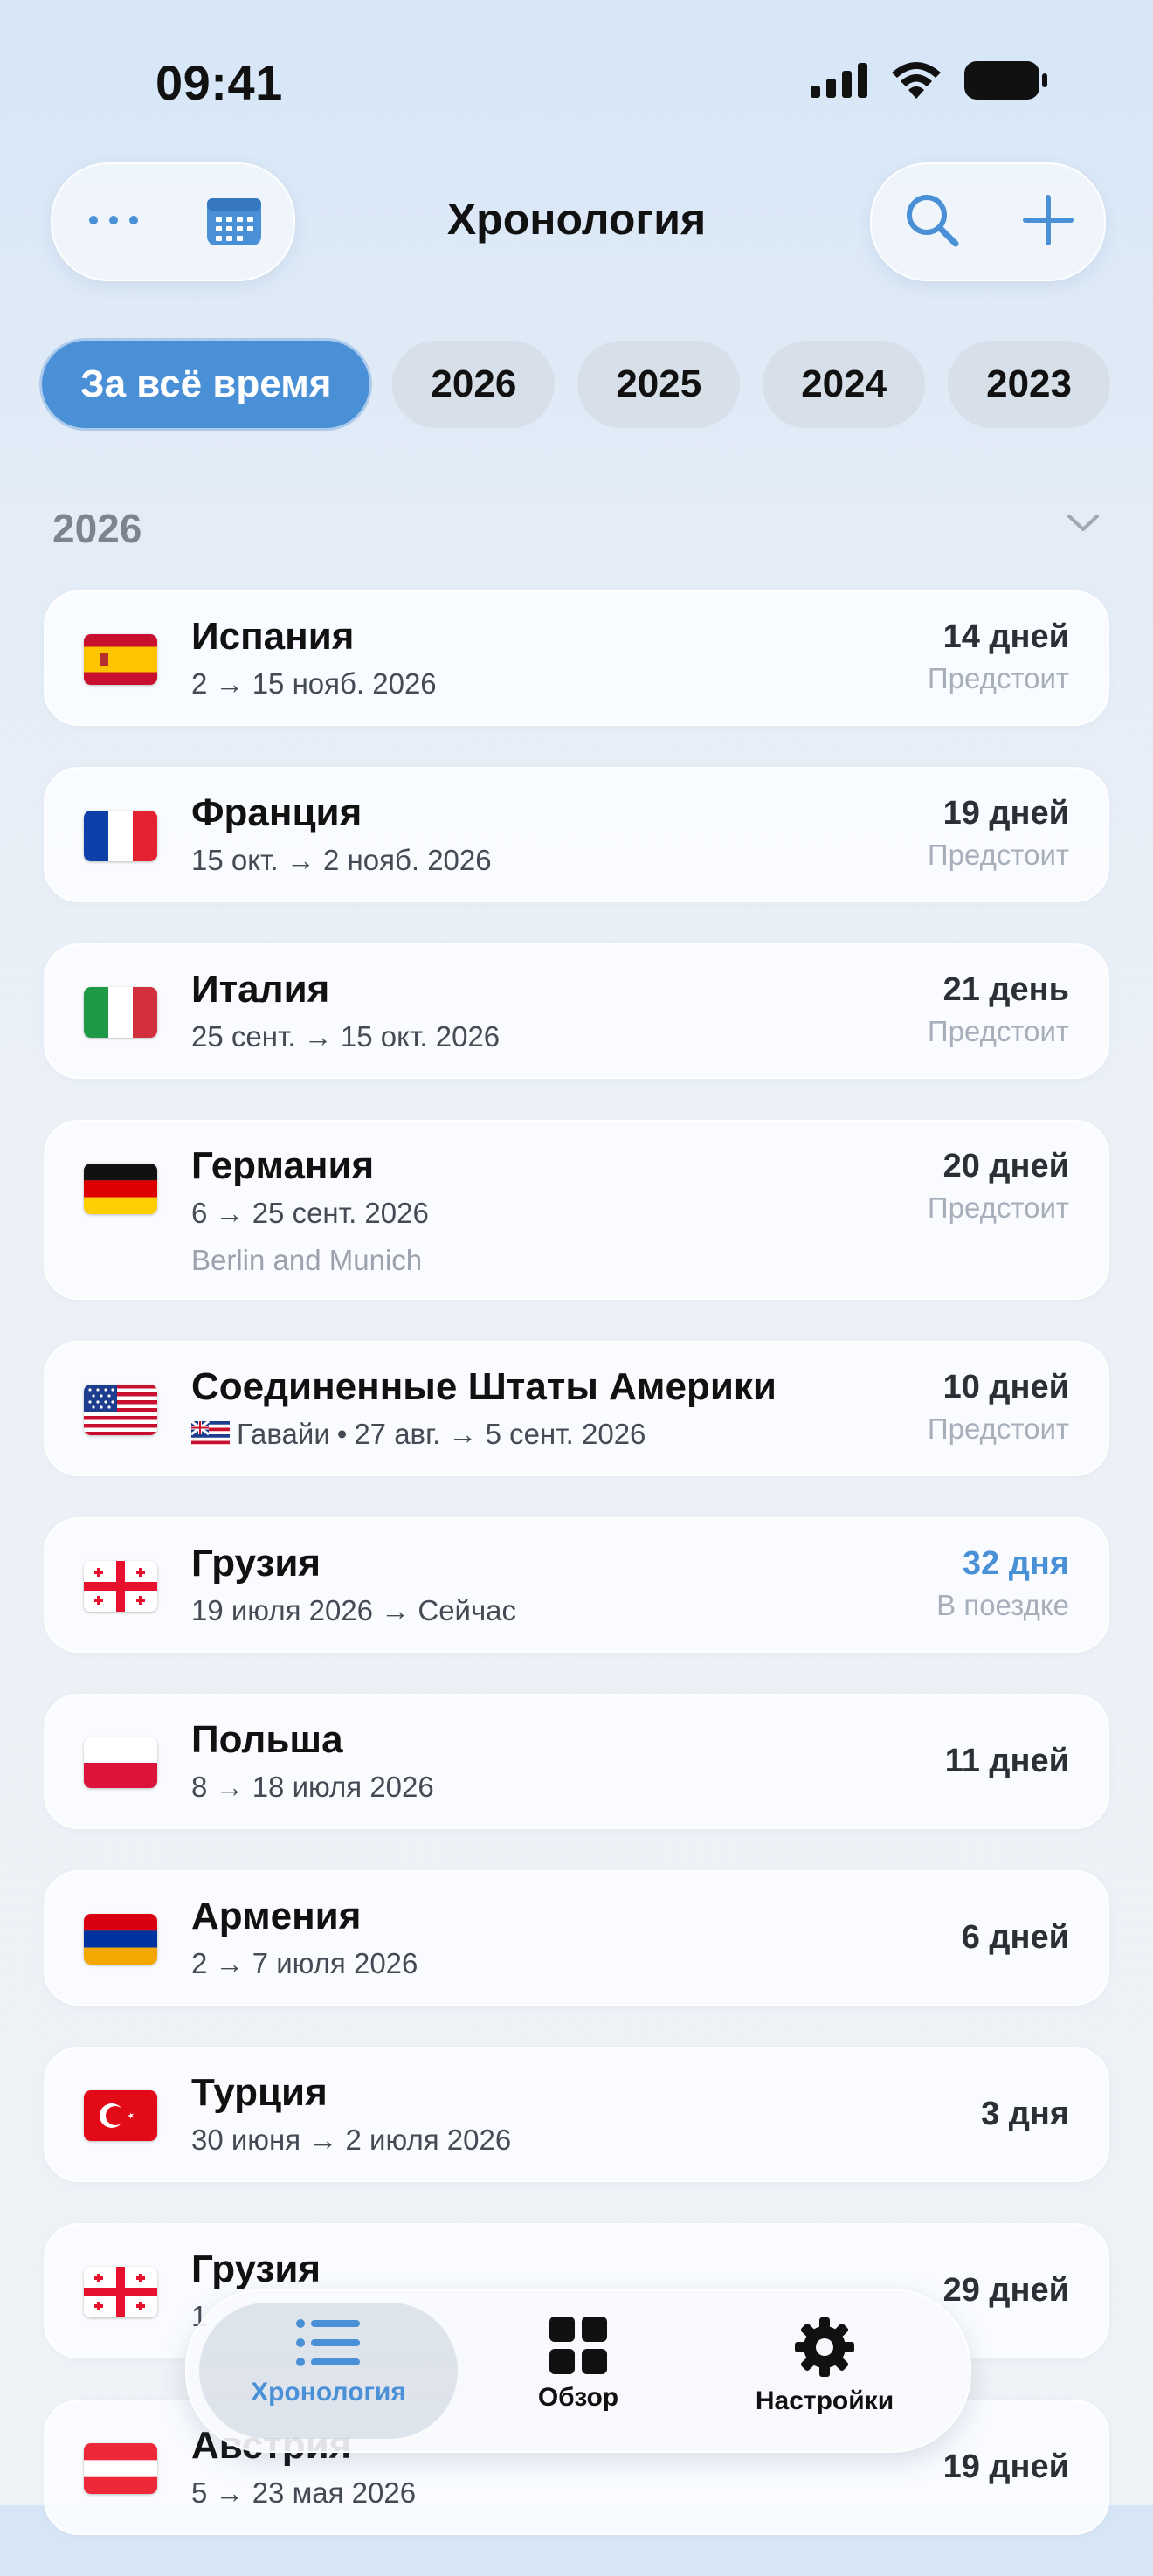  Describe the element at coordinates (121, 1410) in the screenshot. I see `usa-flag-icon` at that location.